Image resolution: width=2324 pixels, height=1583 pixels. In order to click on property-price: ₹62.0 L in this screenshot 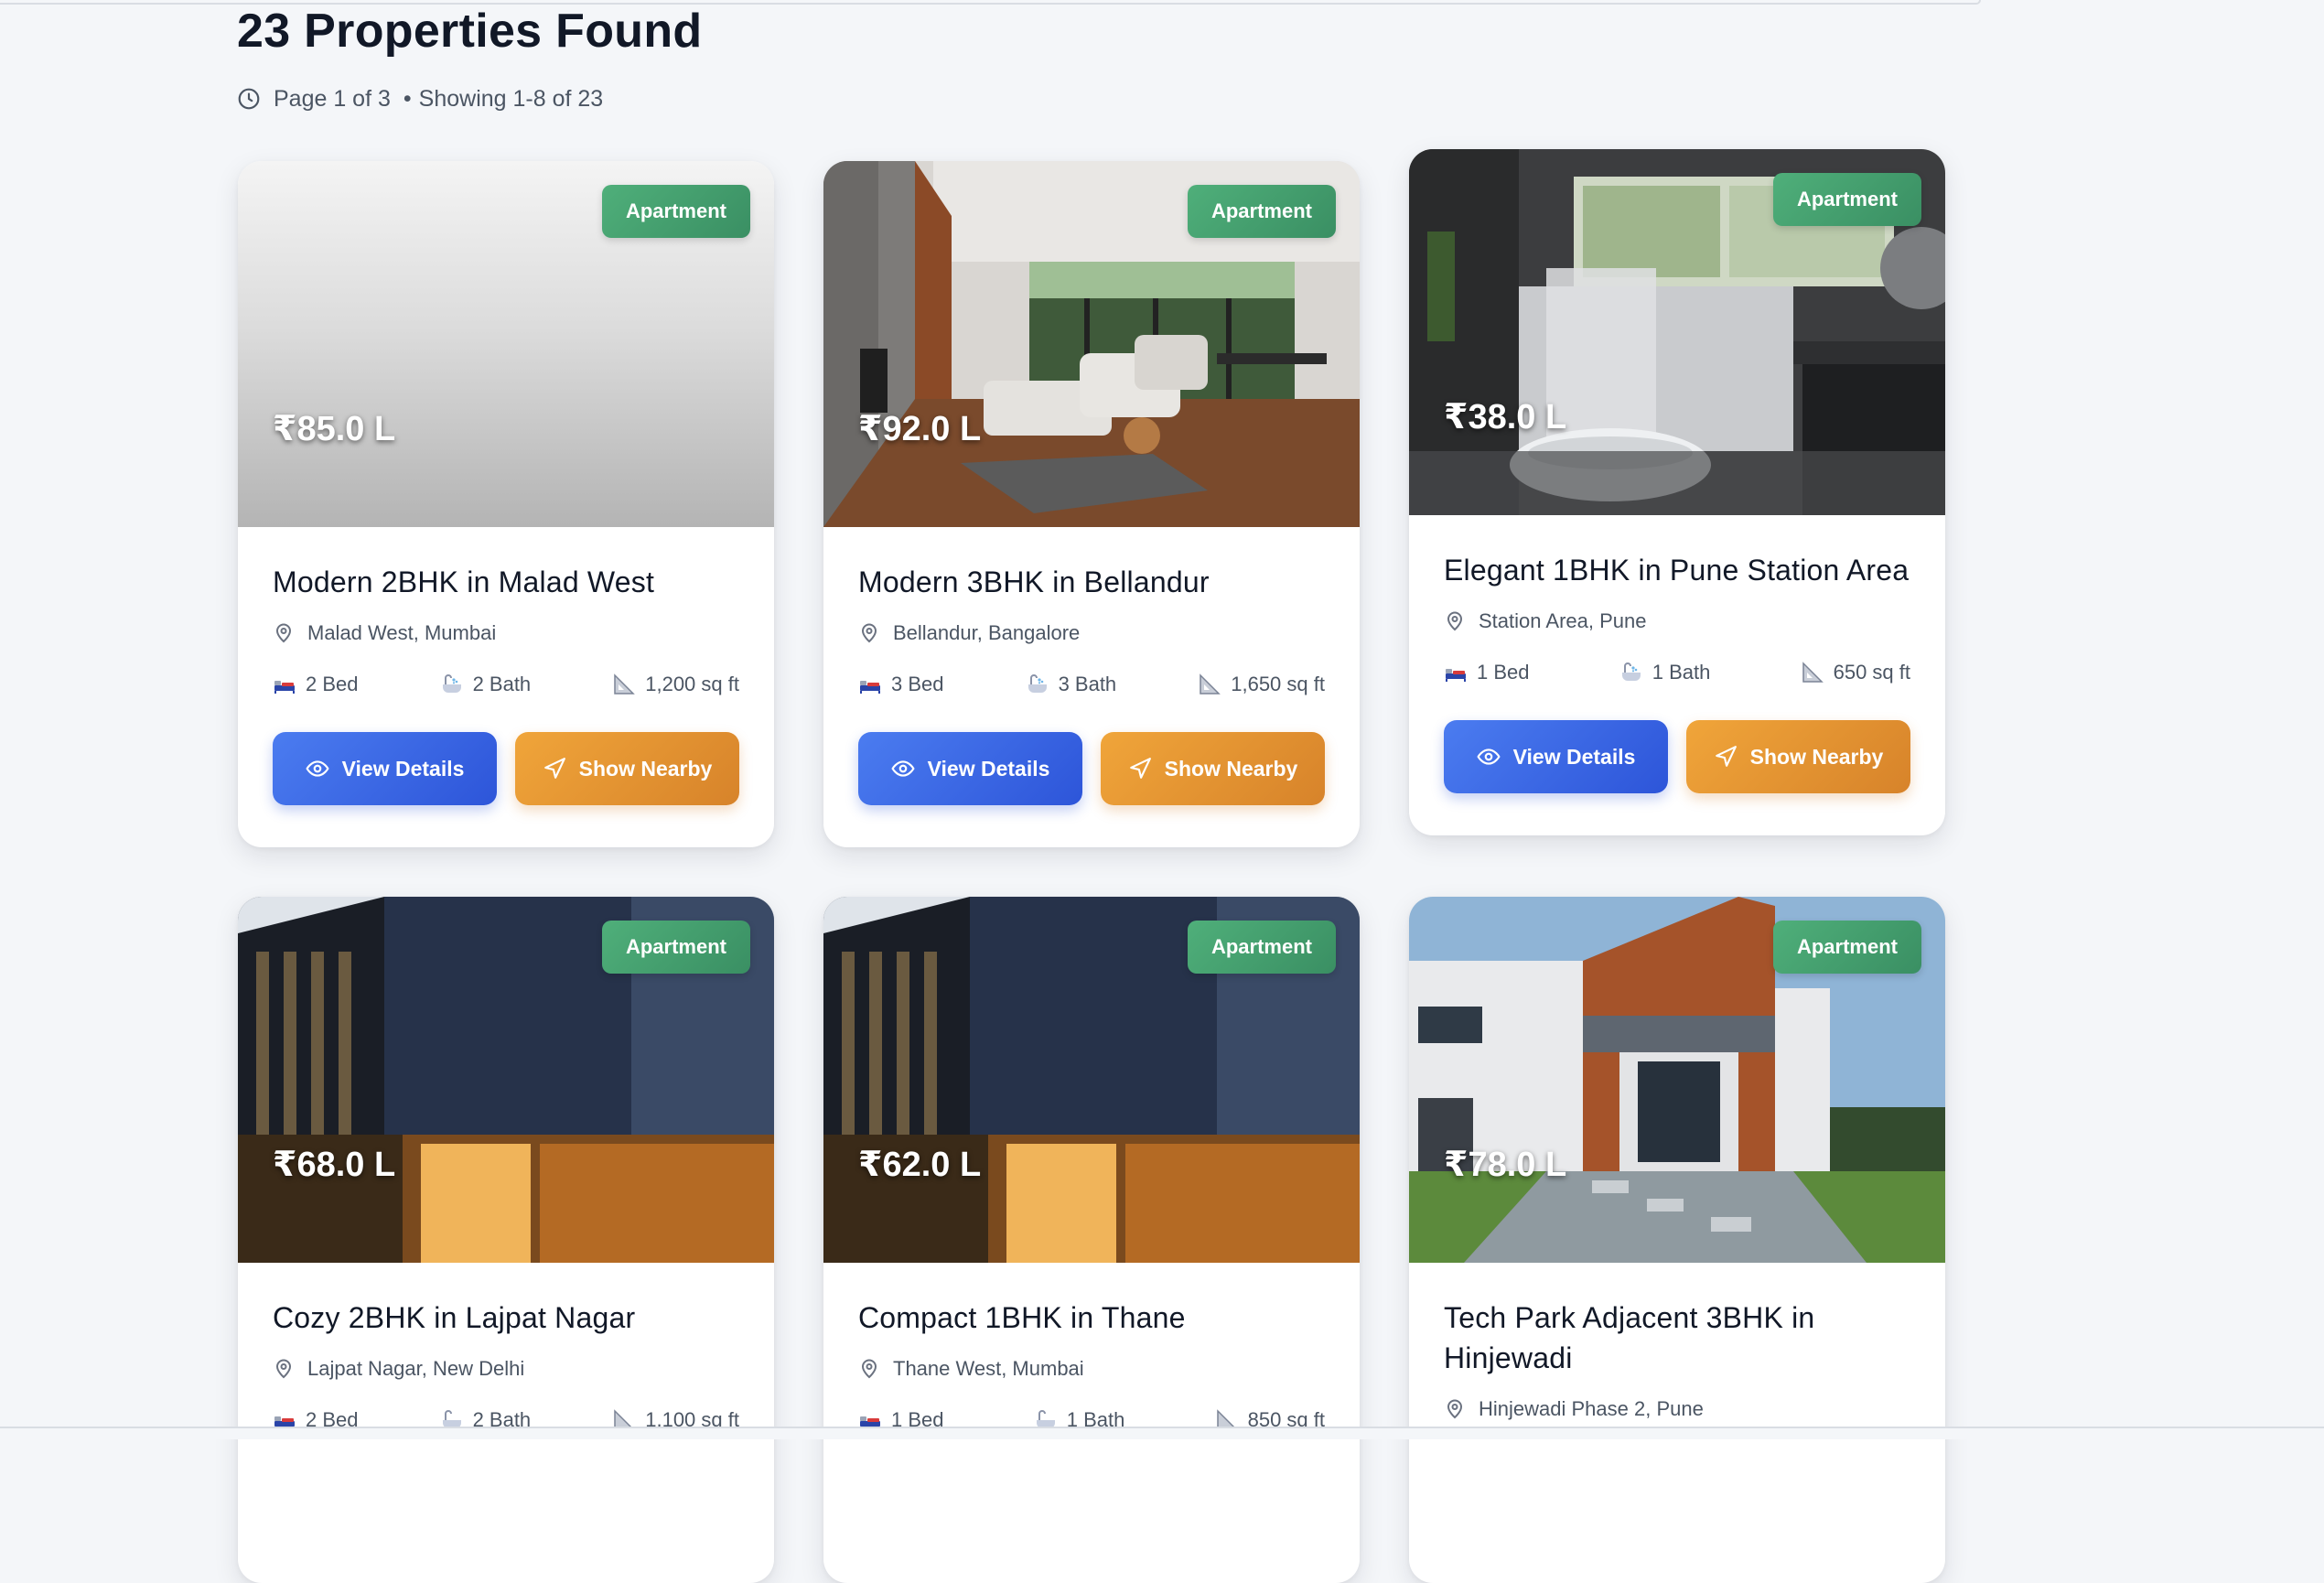, I will do `click(920, 1165)`.